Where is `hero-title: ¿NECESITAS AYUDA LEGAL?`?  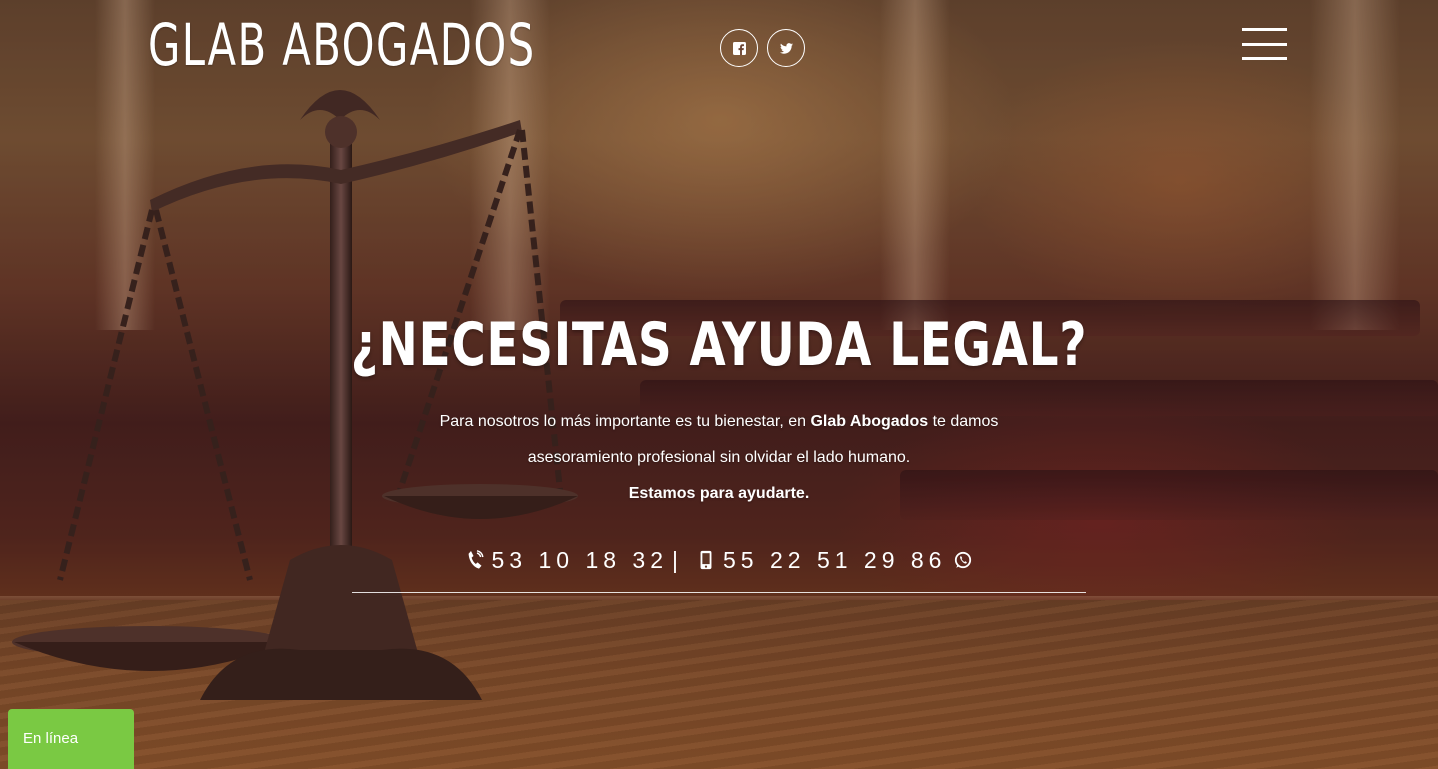 hero-title: ¿NECESITAS AYUDA LEGAL? is located at coordinates (719, 345).